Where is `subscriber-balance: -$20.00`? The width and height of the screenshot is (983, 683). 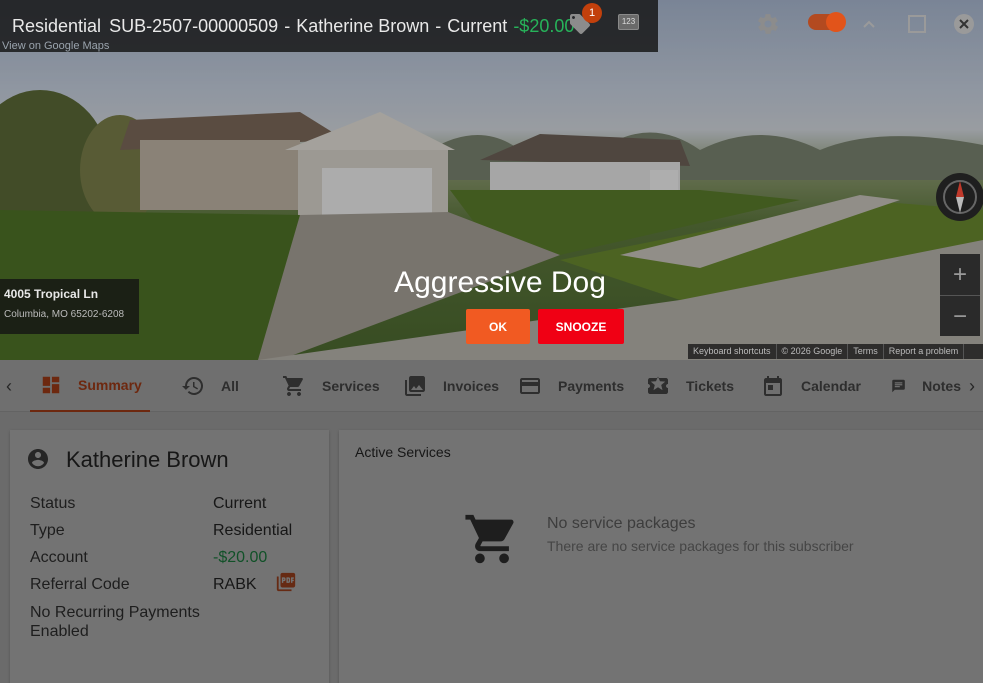
subscriber-balance: -$20.00 is located at coordinates (544, 25).